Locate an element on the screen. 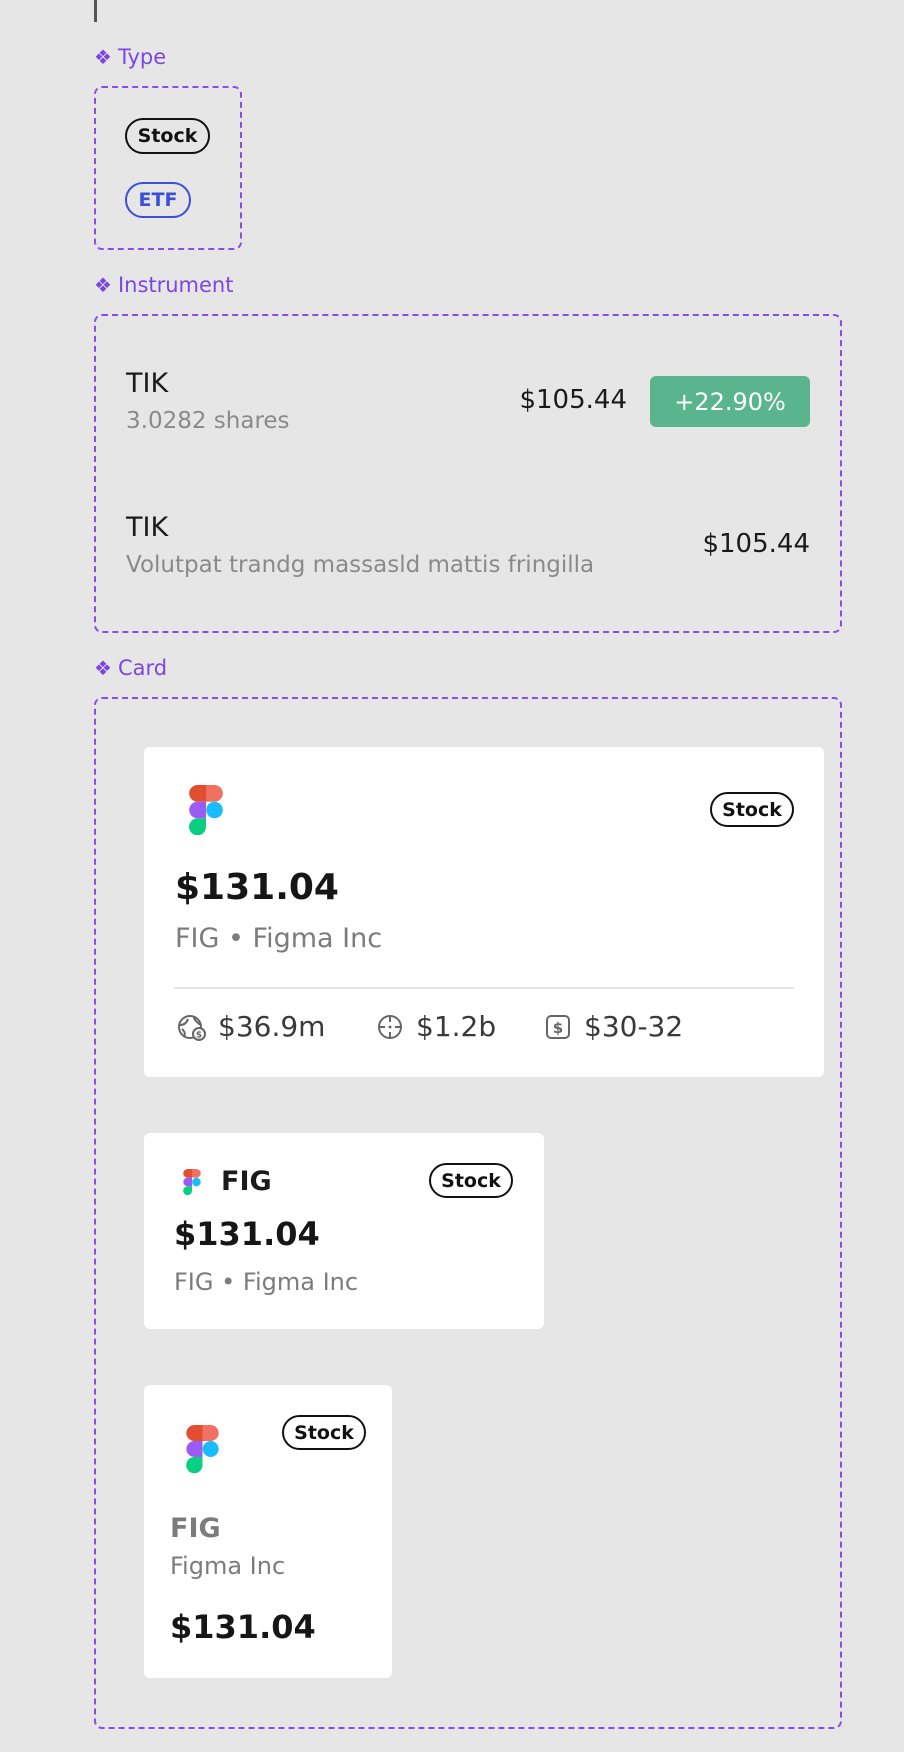  instrument-section-label: ❖ Instrument is located at coordinates (163, 285).